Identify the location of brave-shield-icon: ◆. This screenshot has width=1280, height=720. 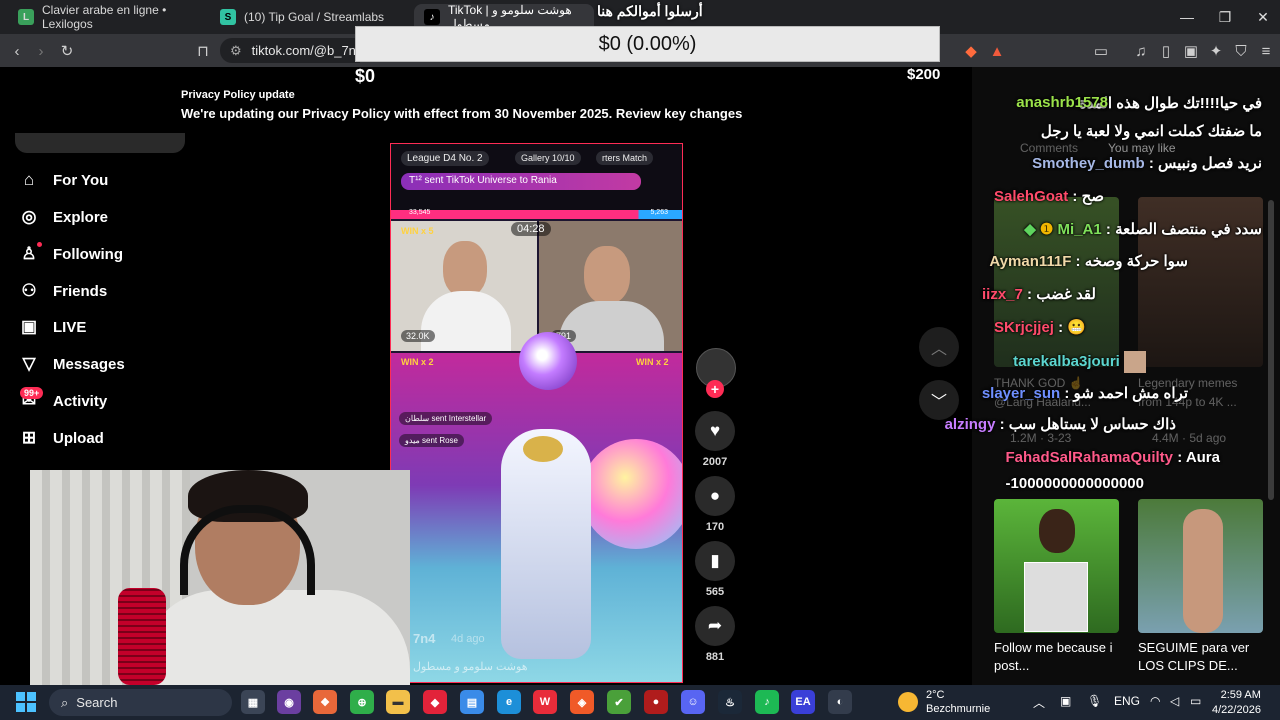
(971, 51).